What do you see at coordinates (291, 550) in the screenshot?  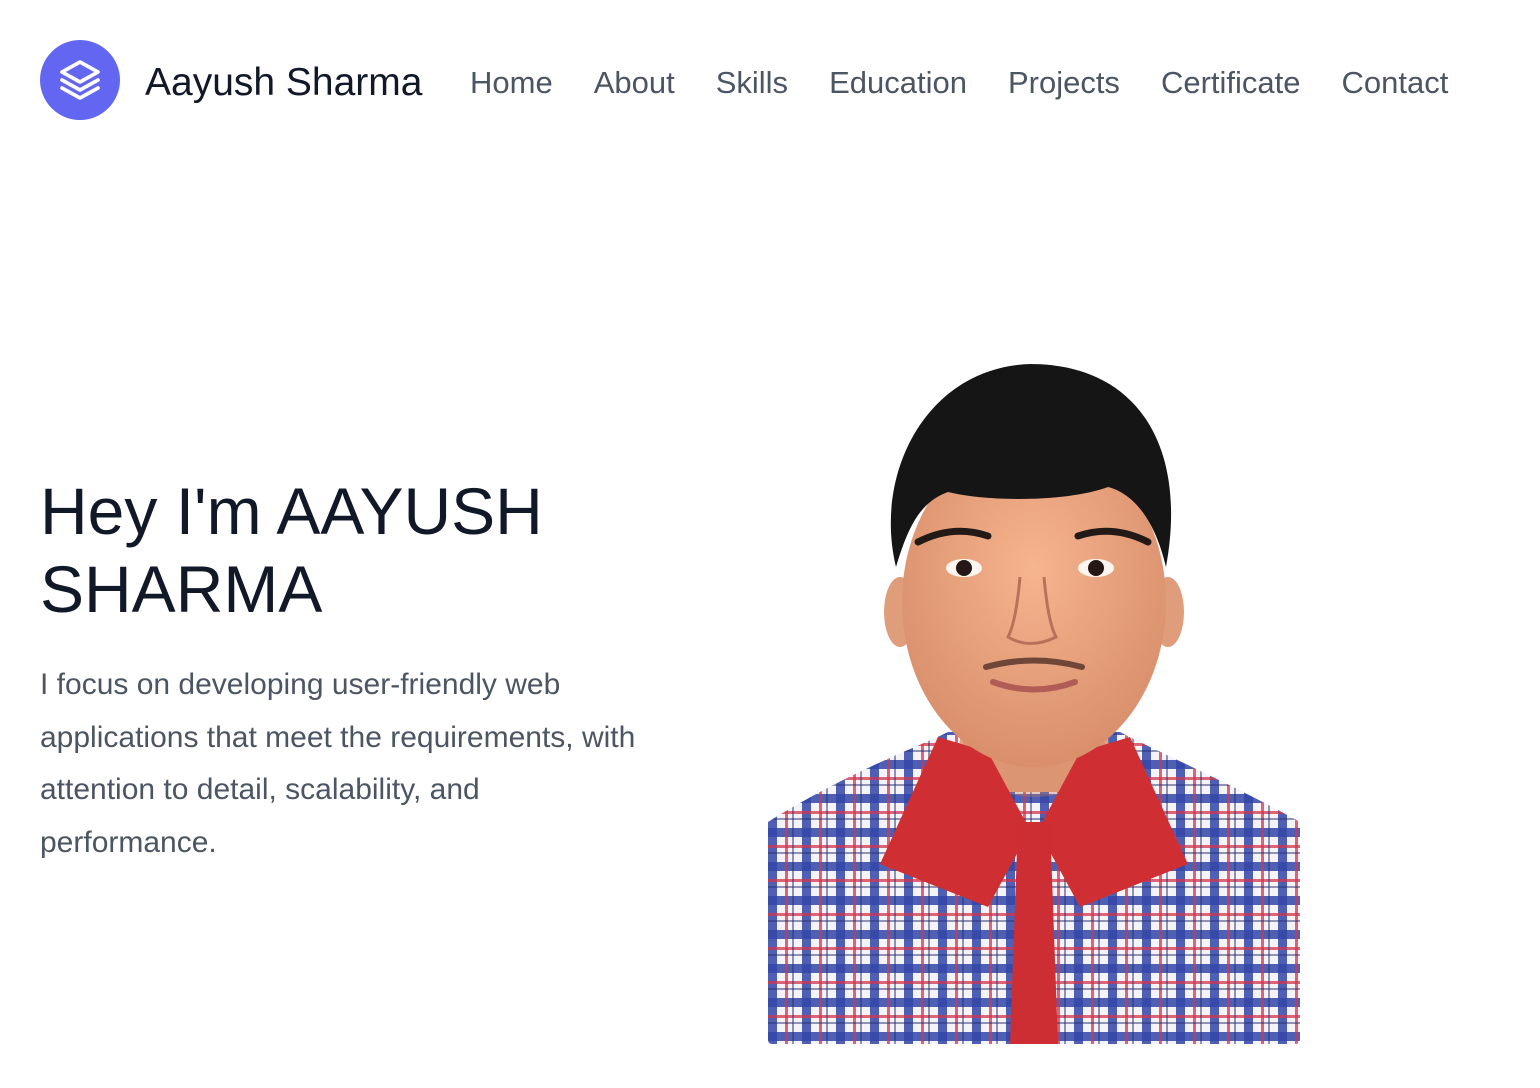 I see `hero-title: Hey I'm AAYUSH SHARMA` at bounding box center [291, 550].